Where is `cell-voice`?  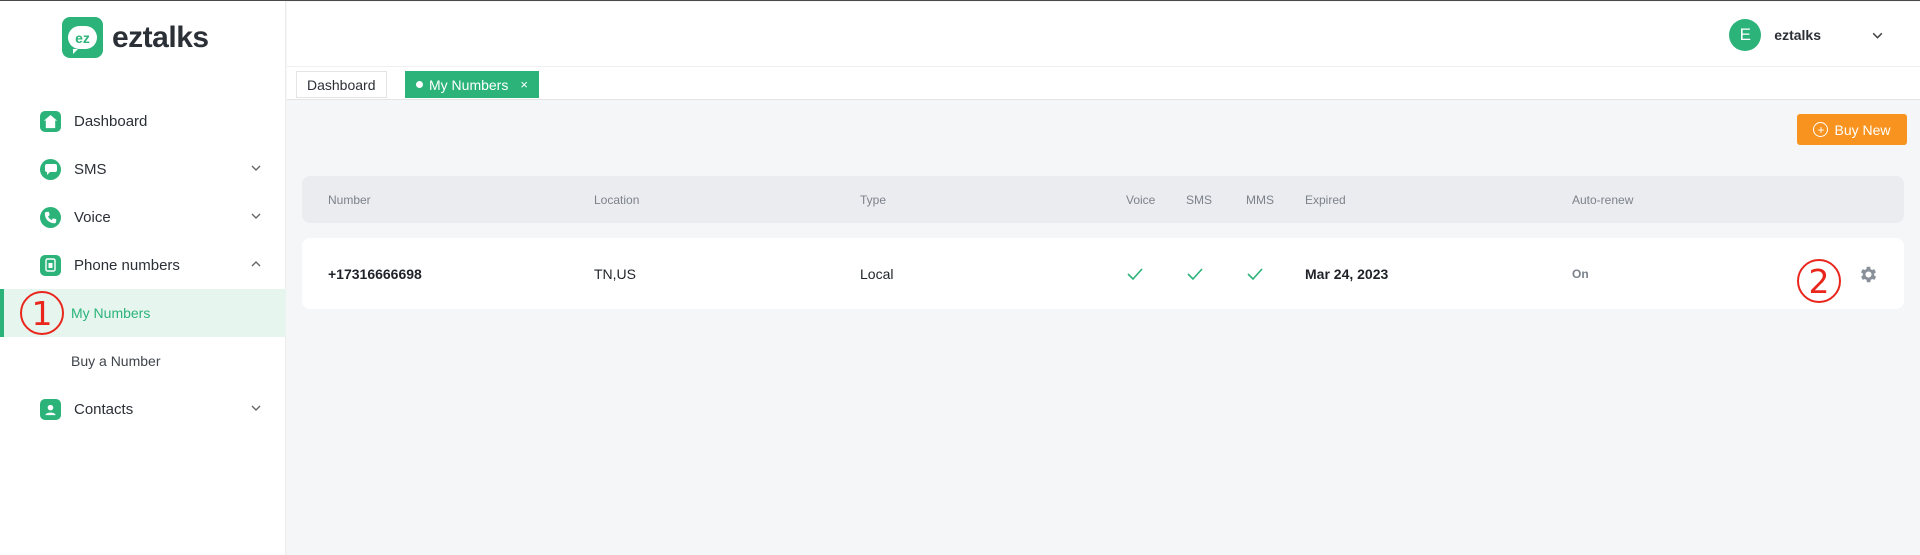
cell-voice is located at coordinates (1135, 273).